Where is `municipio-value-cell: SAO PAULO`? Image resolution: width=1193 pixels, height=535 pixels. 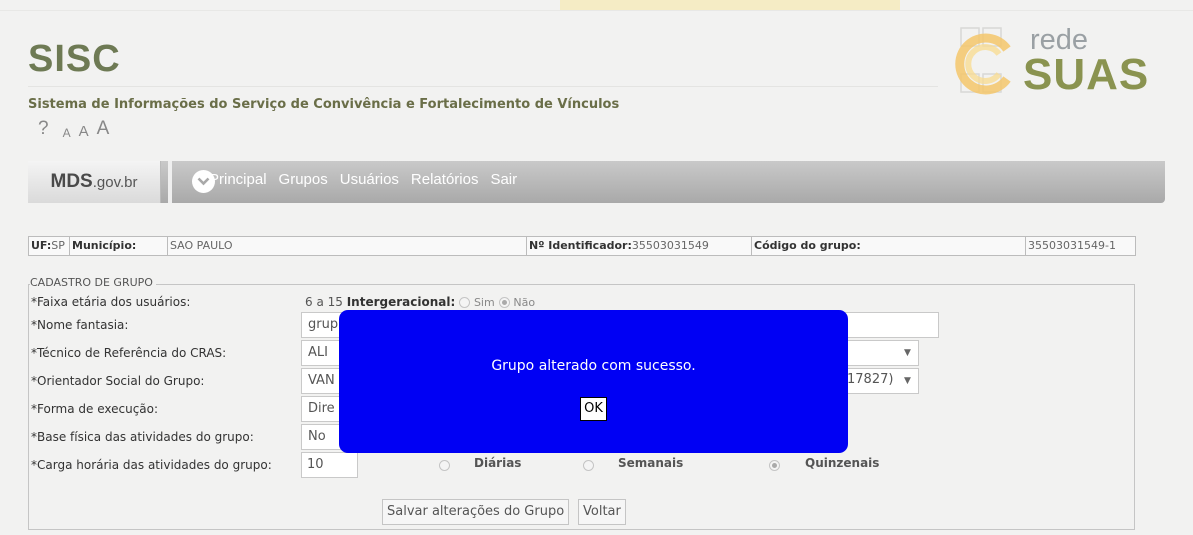 municipio-value-cell: SAO PAULO is located at coordinates (200, 246).